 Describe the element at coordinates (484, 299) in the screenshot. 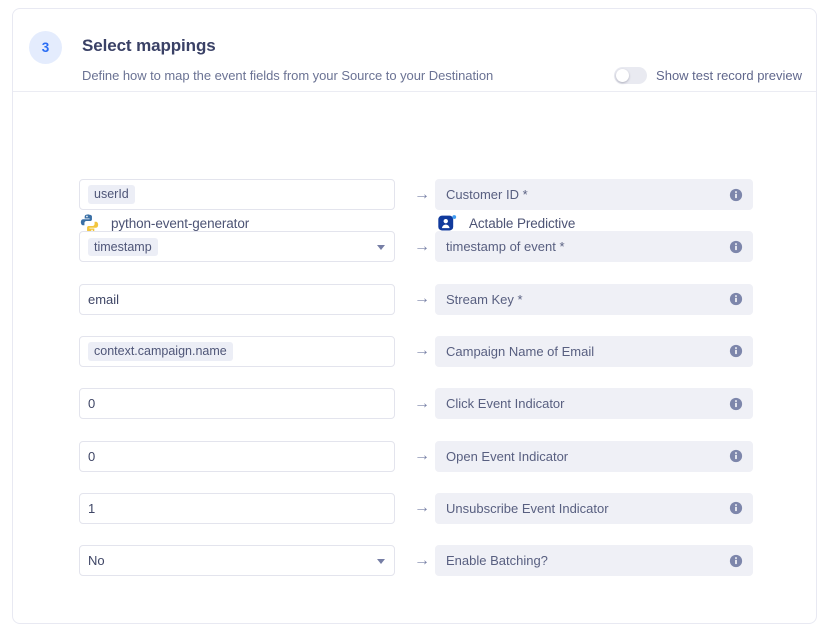

I see `destination-field-label: Stream Key *` at that location.